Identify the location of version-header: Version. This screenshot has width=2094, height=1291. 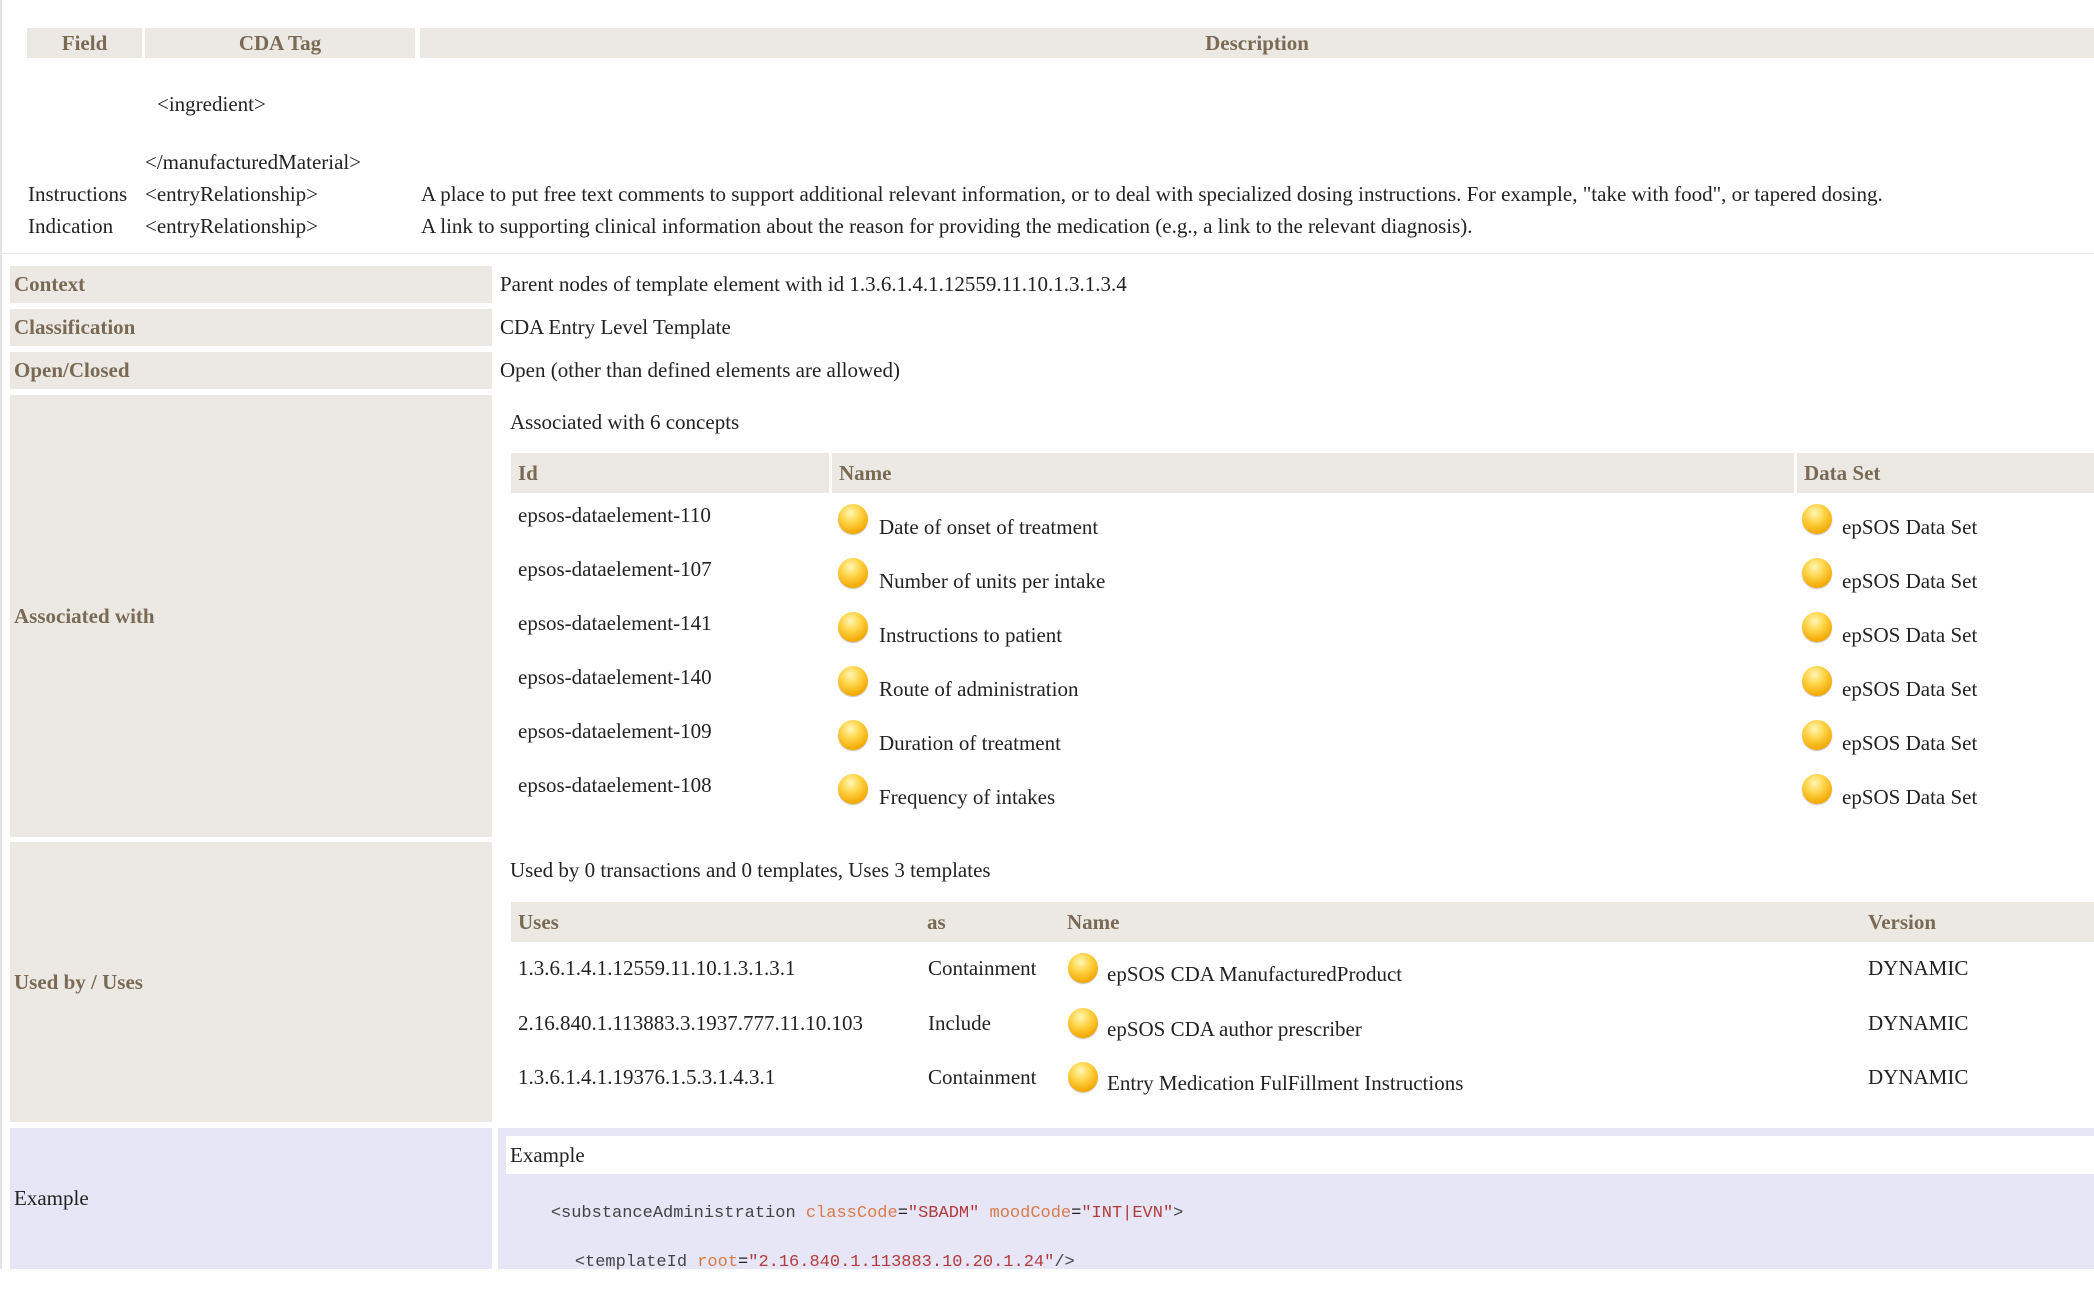
(1977, 922).